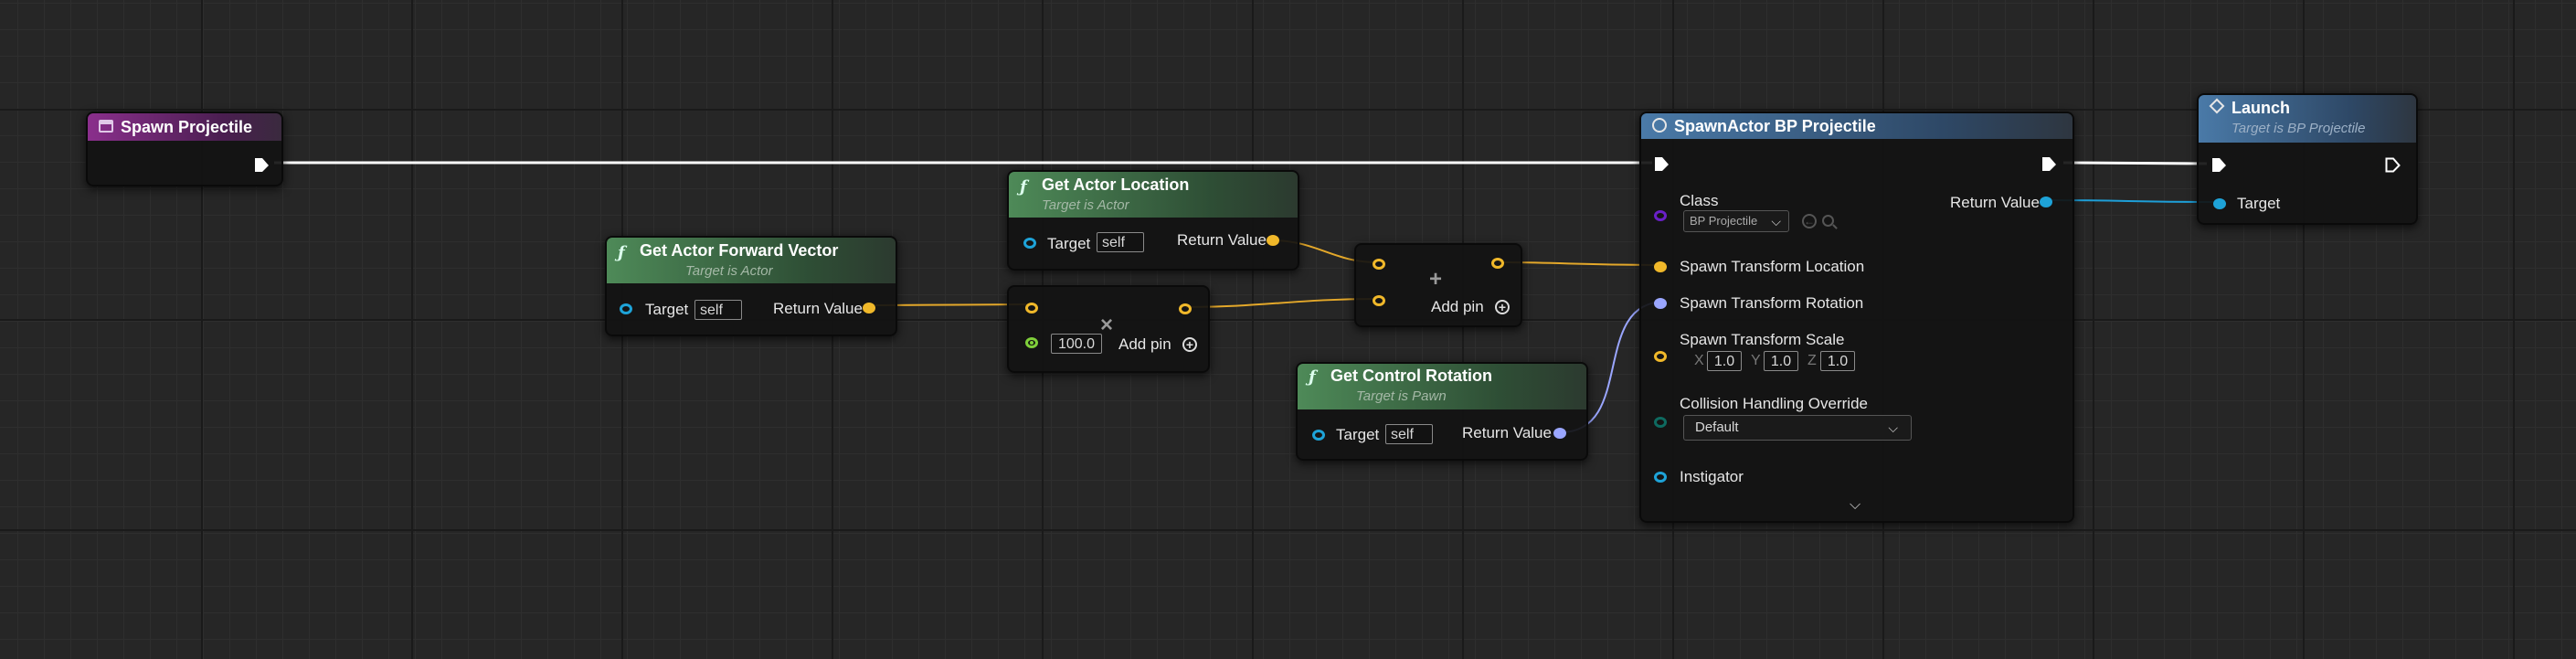 The image size is (2576, 659). What do you see at coordinates (1660, 215) in the screenshot?
I see `class-pin` at bounding box center [1660, 215].